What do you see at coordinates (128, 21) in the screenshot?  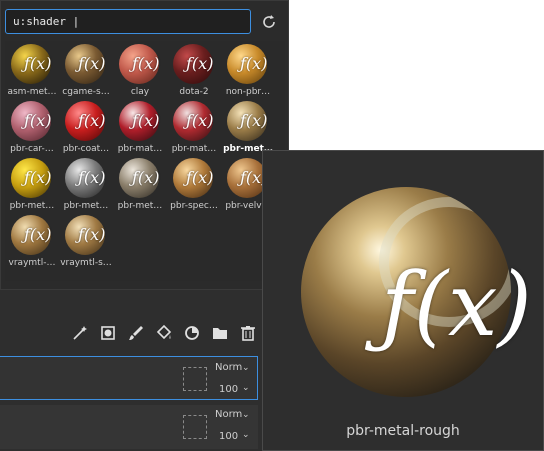 I see `search-input: u:shader |` at bounding box center [128, 21].